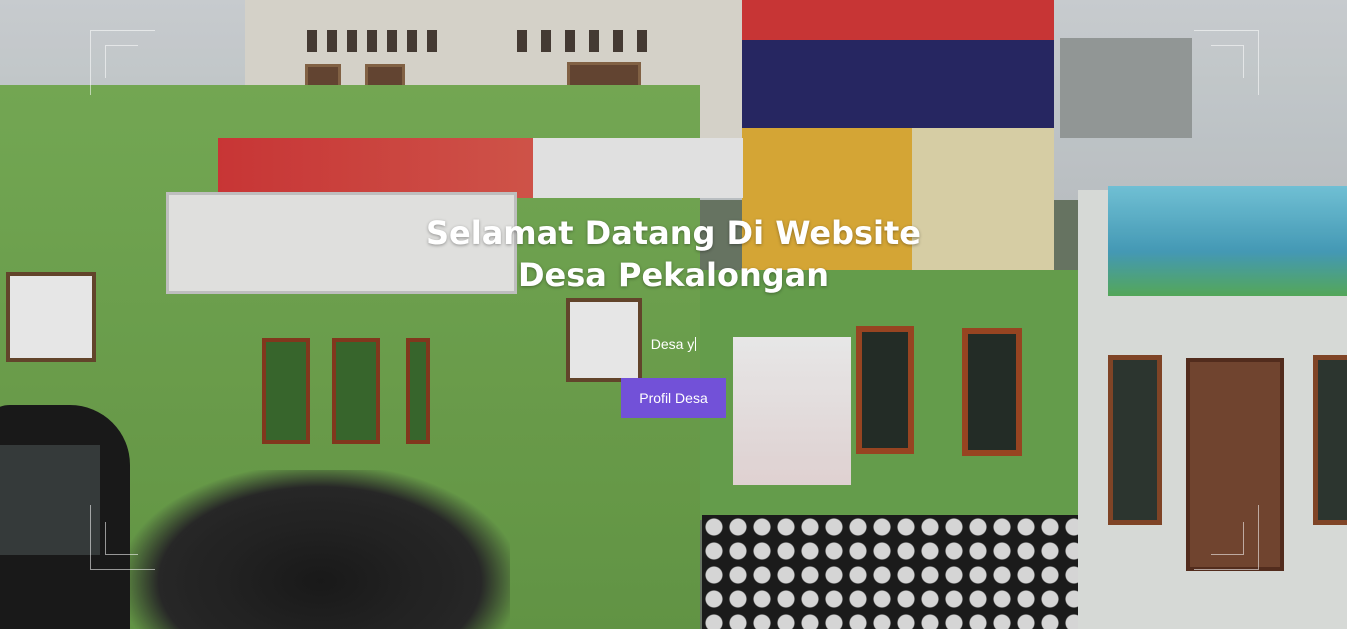 This screenshot has height=629, width=1347. I want to click on typed-subtitle: Desa y, so click(673, 344).